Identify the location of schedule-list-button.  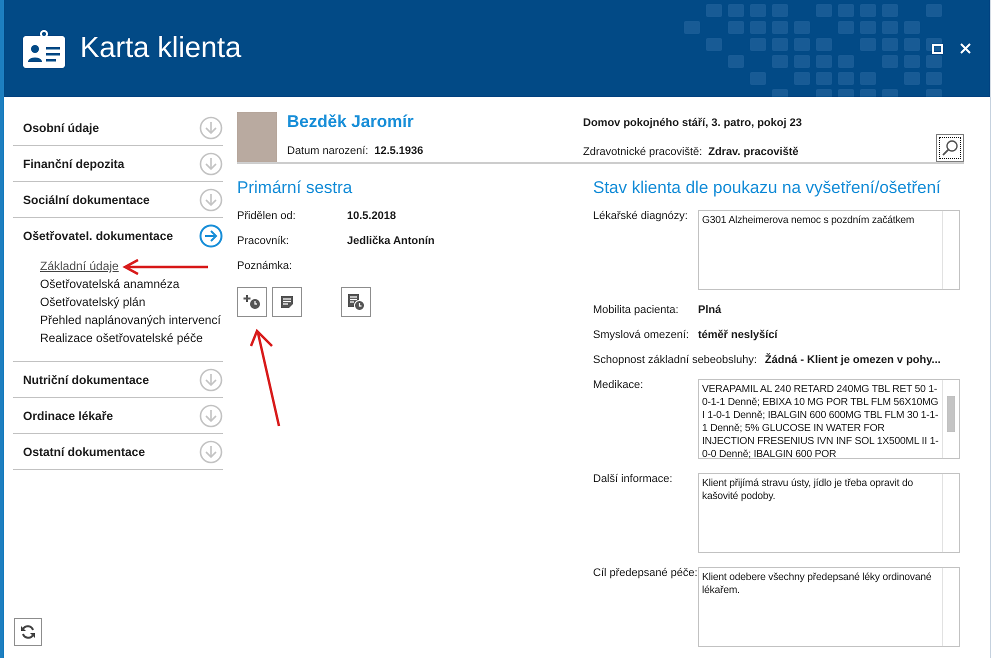
(356, 302).